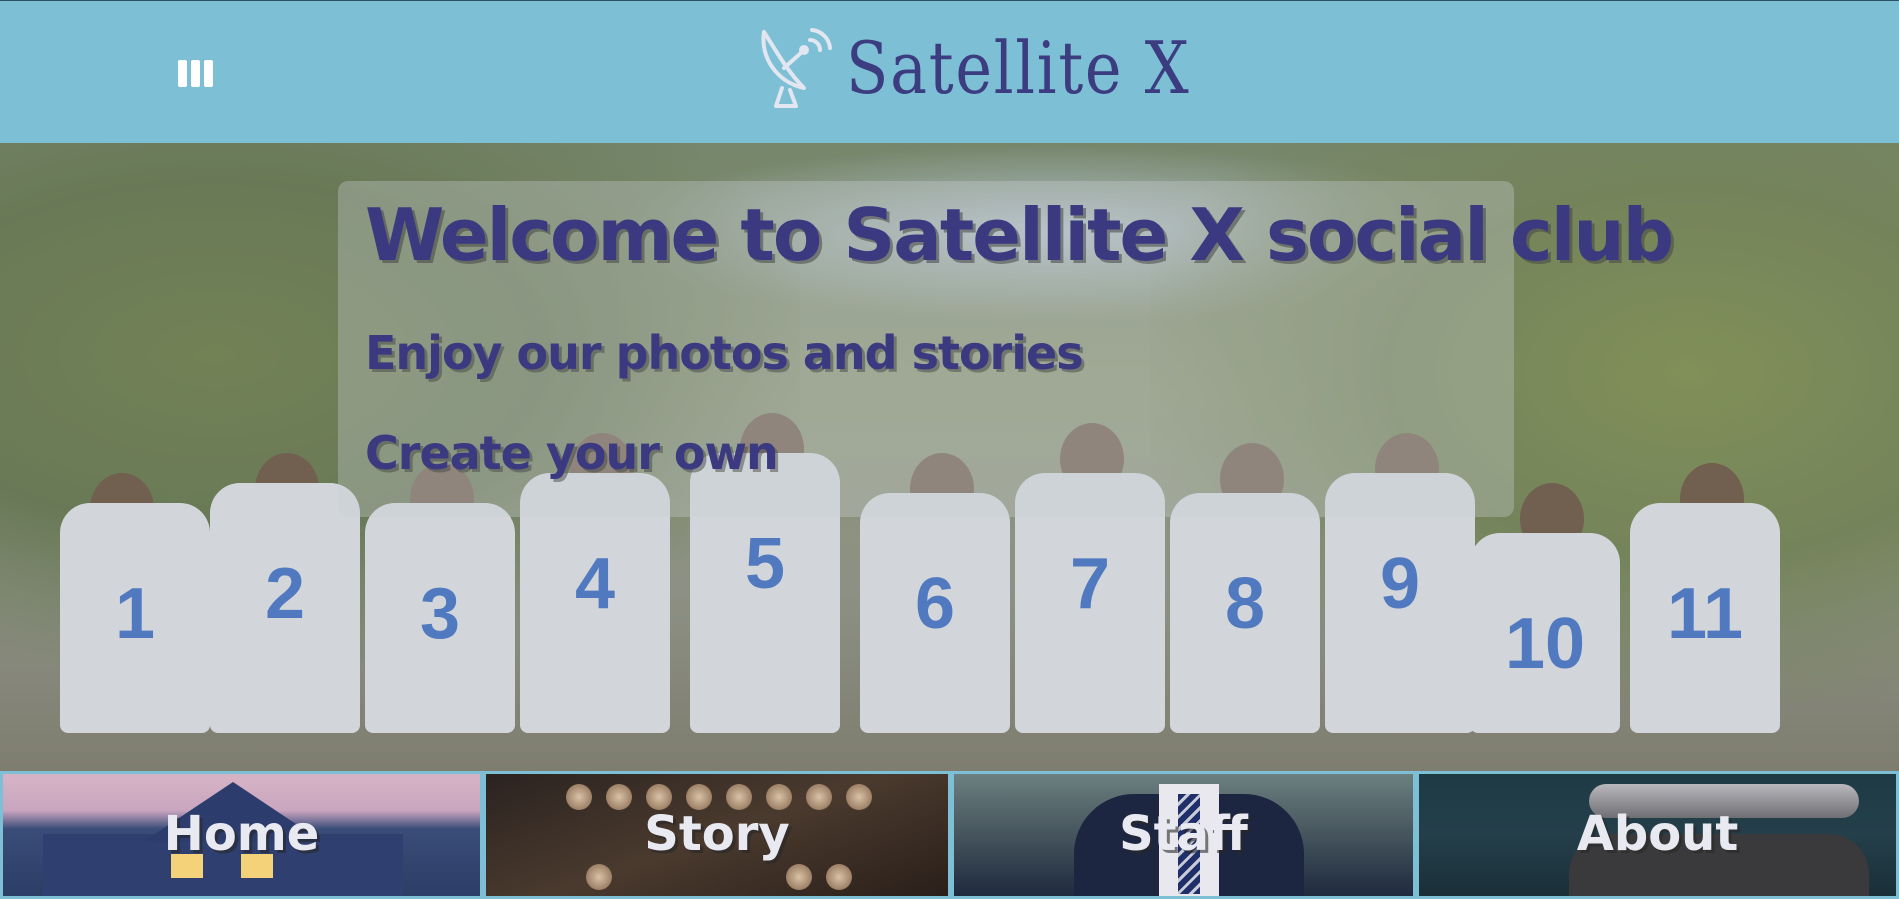 The width and height of the screenshot is (1899, 899). I want to click on satellite-dish-icon, so click(796, 68).